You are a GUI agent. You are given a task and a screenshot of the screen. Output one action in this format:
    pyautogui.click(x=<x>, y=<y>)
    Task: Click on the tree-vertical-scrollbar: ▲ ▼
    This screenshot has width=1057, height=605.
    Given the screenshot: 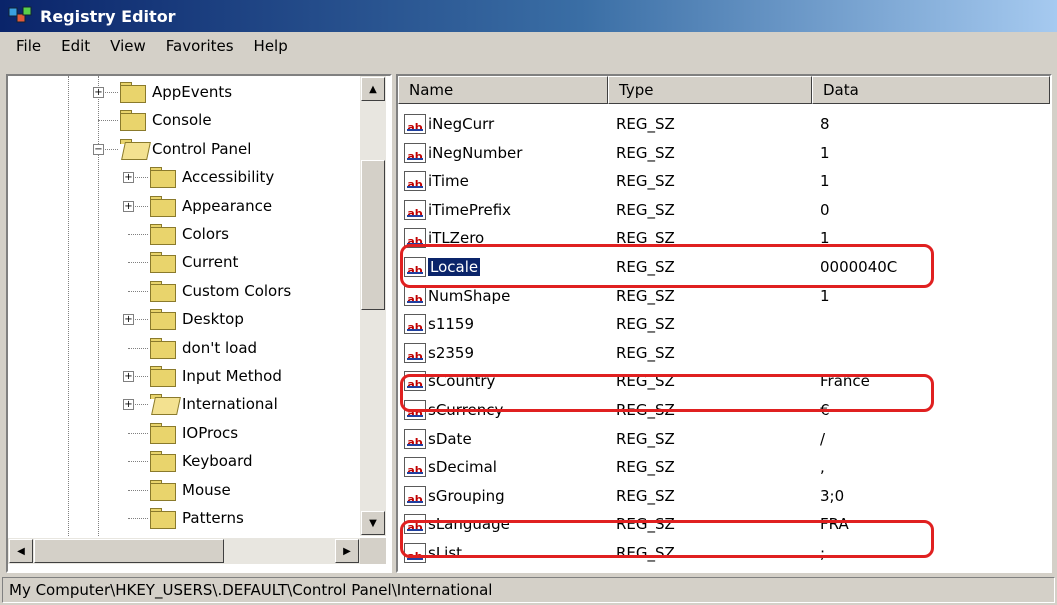 What is the action you would take?
    pyautogui.click(x=373, y=306)
    